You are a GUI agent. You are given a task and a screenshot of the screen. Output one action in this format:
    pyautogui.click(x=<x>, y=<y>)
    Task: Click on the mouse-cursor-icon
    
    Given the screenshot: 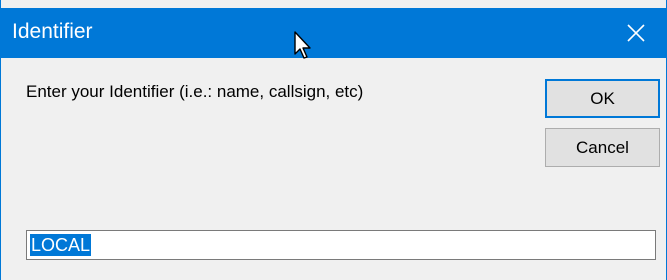 What is the action you would take?
    pyautogui.click(x=302, y=45)
    